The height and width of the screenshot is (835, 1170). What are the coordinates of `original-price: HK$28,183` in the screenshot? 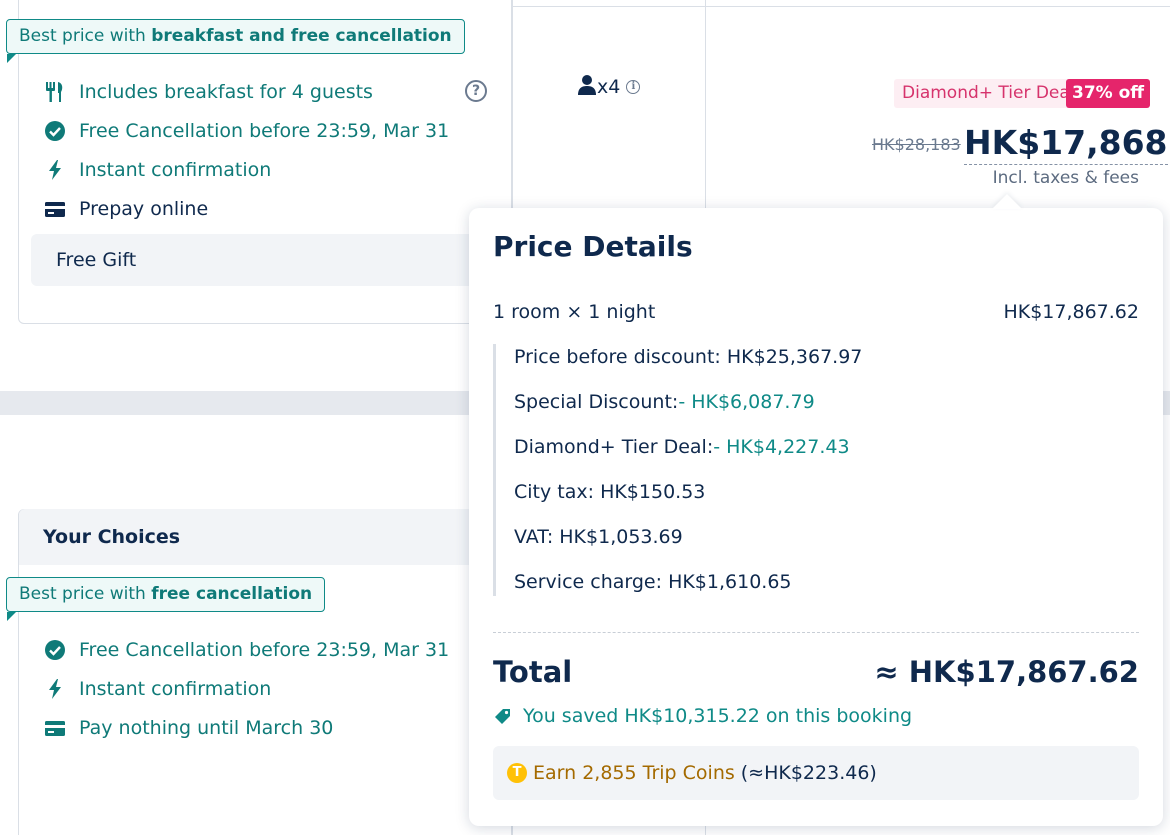 It's located at (916, 144).